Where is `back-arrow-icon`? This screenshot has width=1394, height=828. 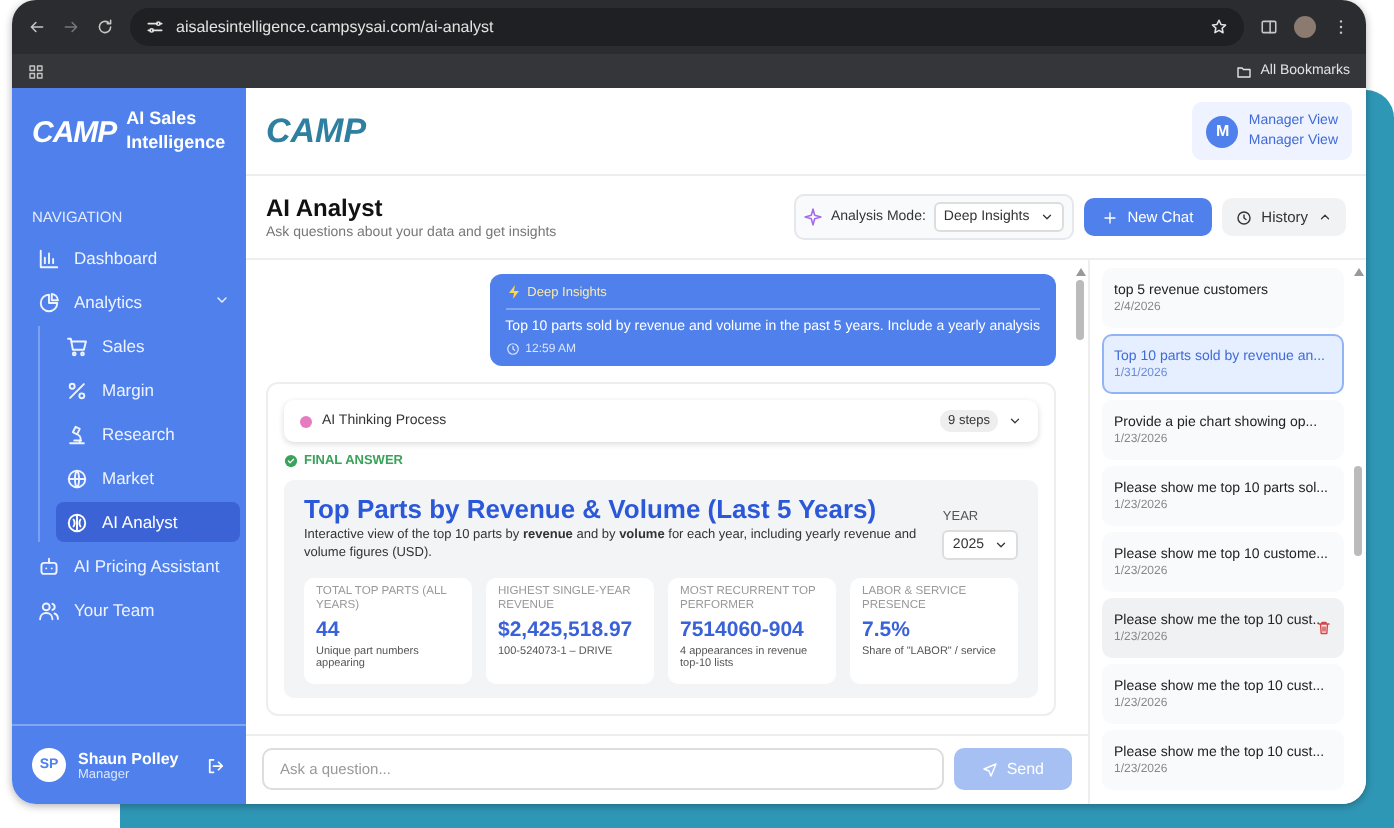 back-arrow-icon is located at coordinates (37, 27).